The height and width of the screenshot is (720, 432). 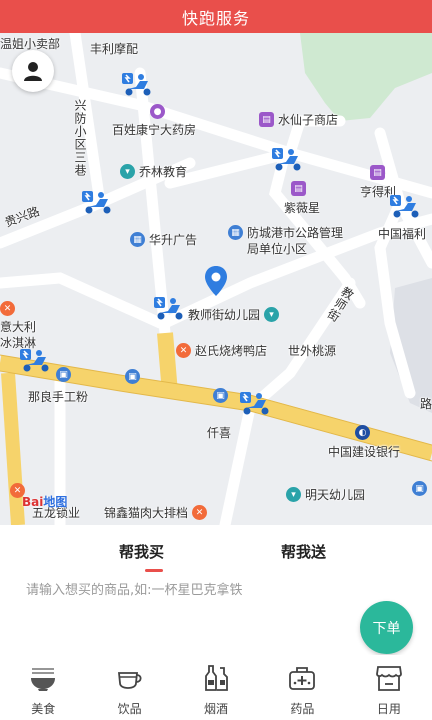 I want to click on poi-yidali-icon: ✕, so click(x=7, y=308).